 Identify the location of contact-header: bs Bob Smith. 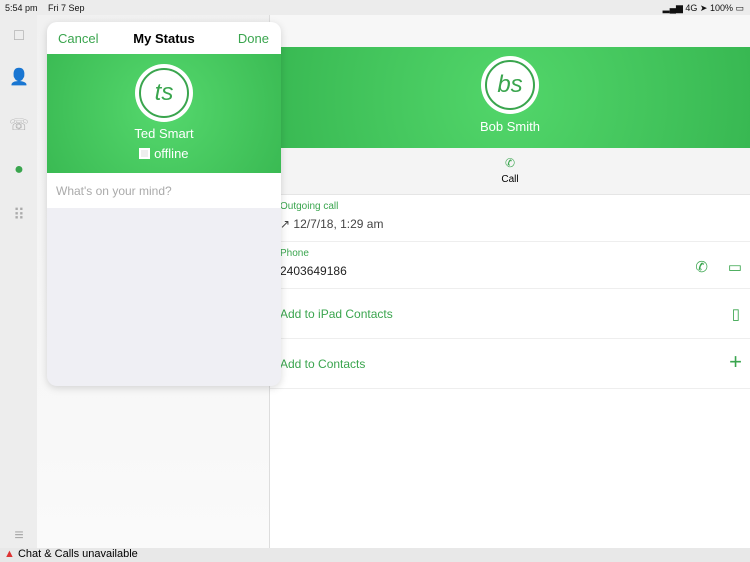
(510, 97).